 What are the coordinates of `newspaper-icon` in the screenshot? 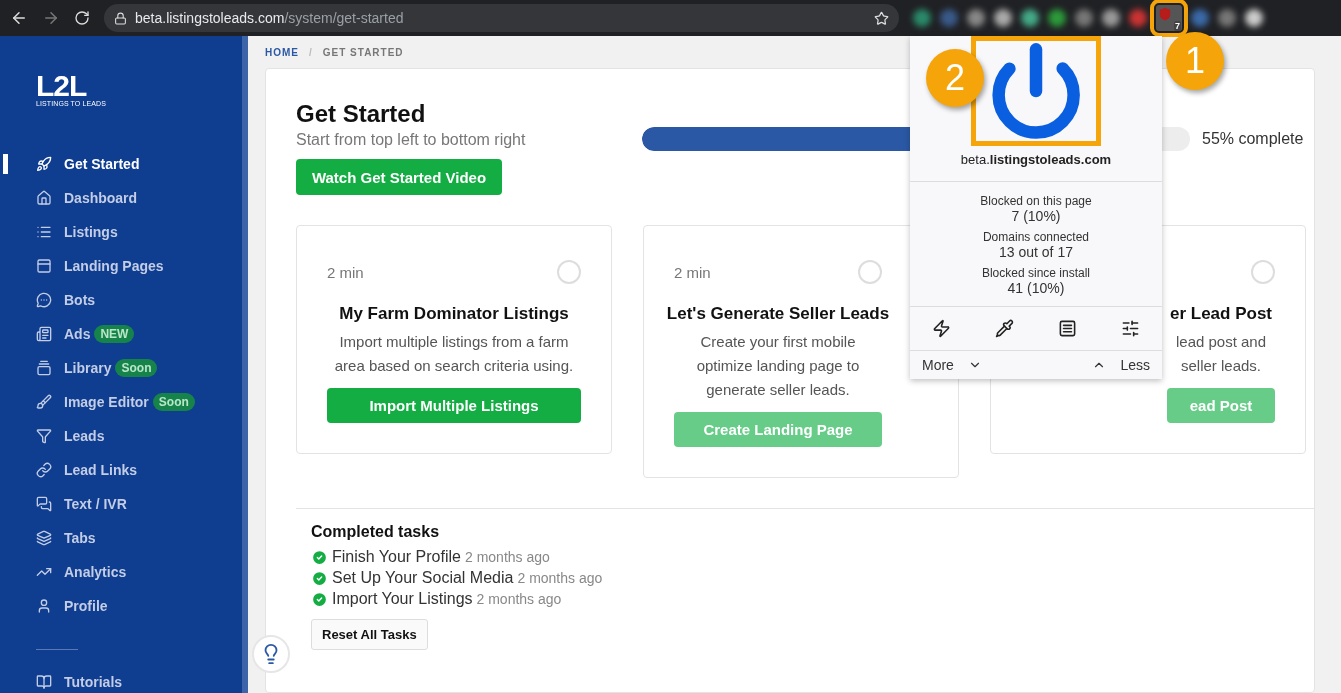 It's located at (44, 334).